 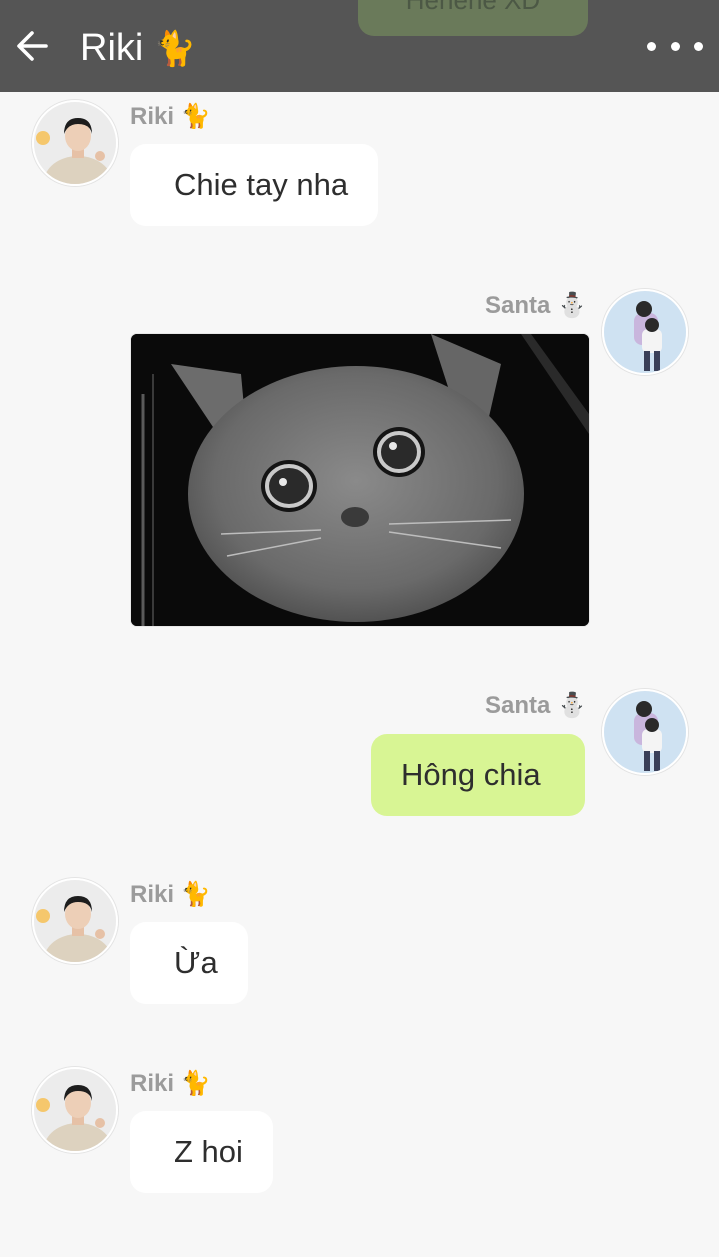 I want to click on more-options-button, so click(x=675, y=46).